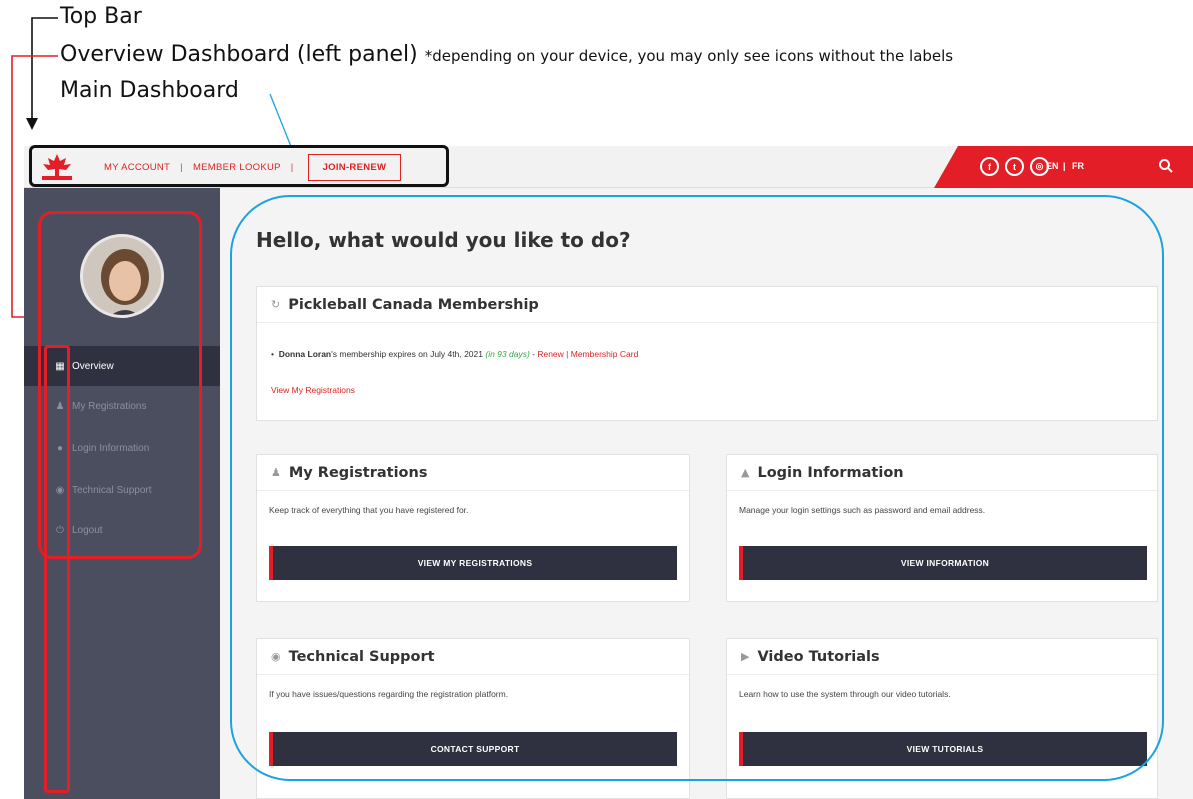  What do you see at coordinates (550, 354) in the screenshot?
I see `renew-link: Renew` at bounding box center [550, 354].